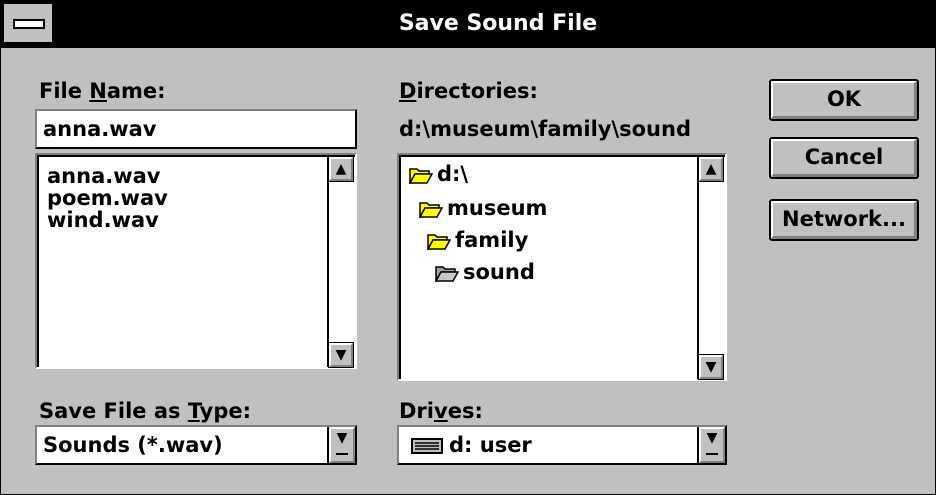 The height and width of the screenshot is (495, 936). What do you see at coordinates (103, 176) in the screenshot?
I see `list-item: anna.wav` at bounding box center [103, 176].